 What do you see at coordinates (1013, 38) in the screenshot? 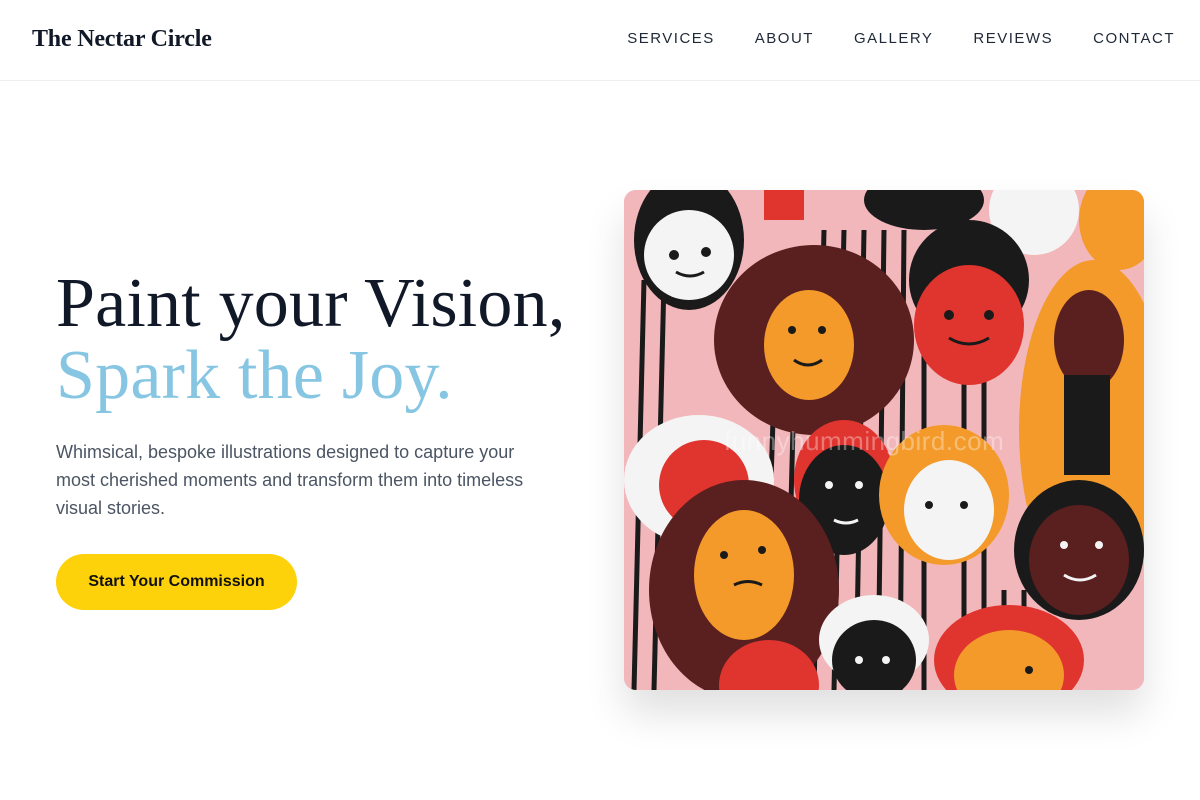
I see `nav-reviews: REVIEWS` at bounding box center [1013, 38].